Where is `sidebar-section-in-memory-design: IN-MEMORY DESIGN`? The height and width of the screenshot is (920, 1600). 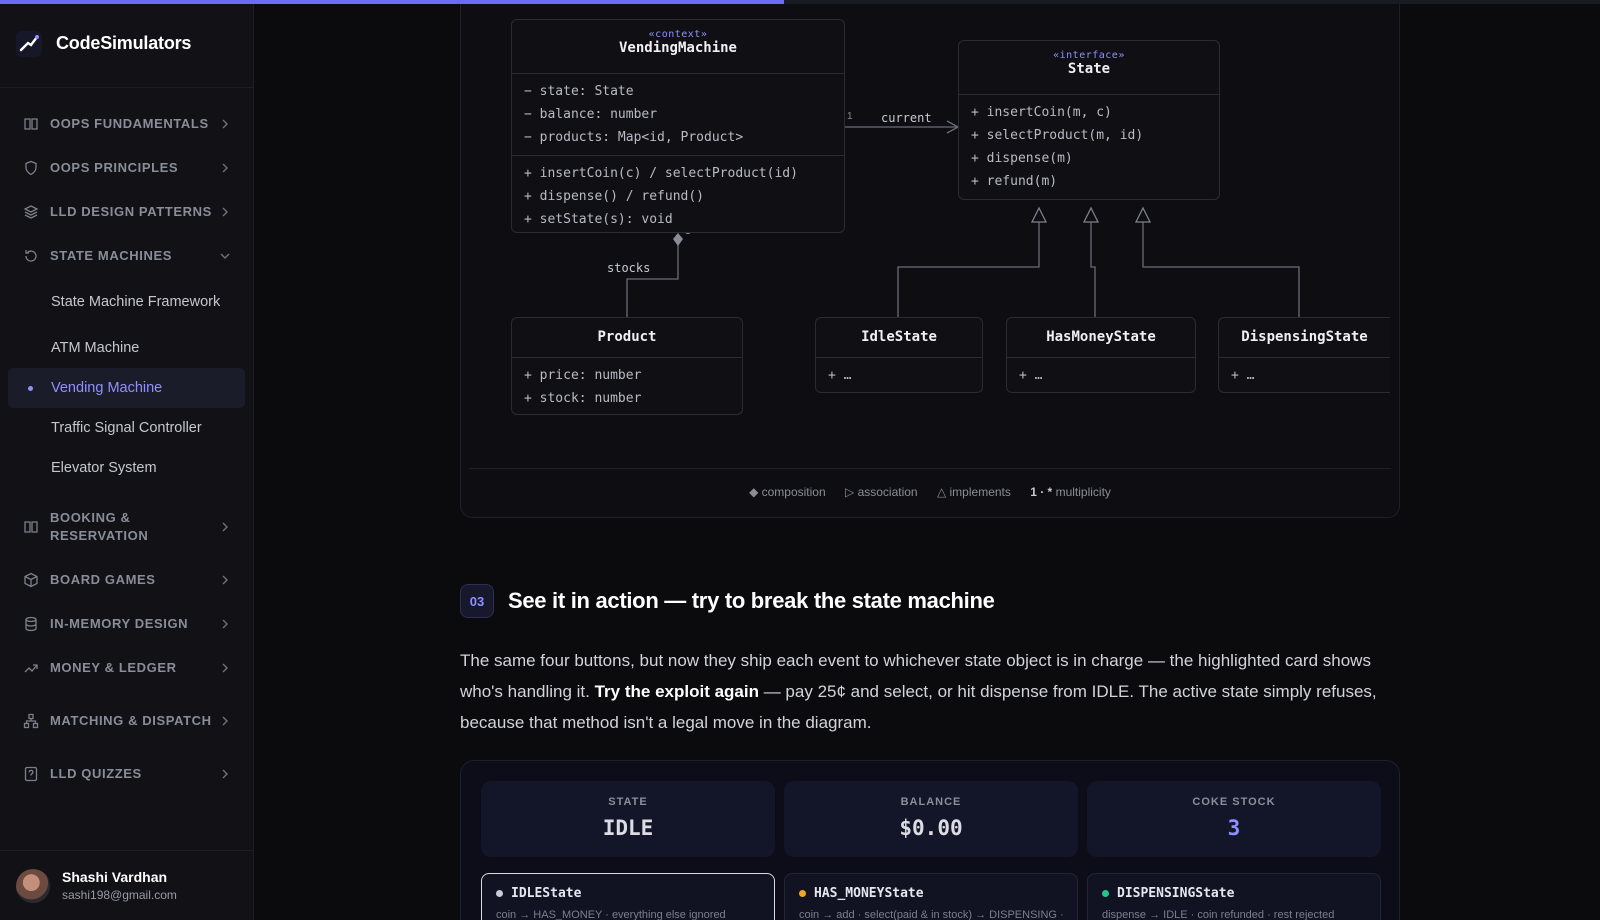
sidebar-section-in-memory-design: IN-MEMORY DESIGN is located at coordinates (126, 624).